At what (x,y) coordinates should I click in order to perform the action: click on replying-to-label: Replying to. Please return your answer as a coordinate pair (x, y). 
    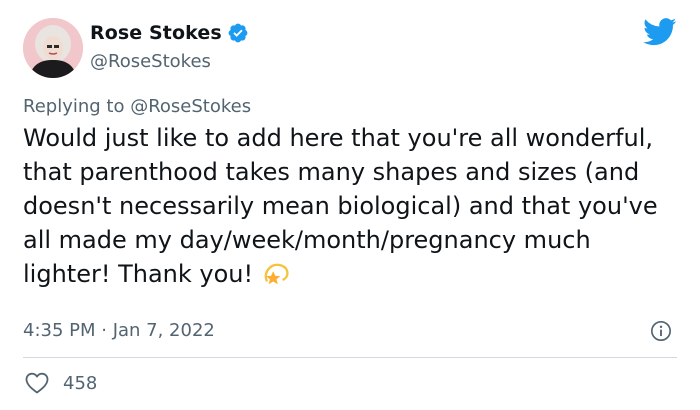
    Looking at the image, I should click on (74, 106).